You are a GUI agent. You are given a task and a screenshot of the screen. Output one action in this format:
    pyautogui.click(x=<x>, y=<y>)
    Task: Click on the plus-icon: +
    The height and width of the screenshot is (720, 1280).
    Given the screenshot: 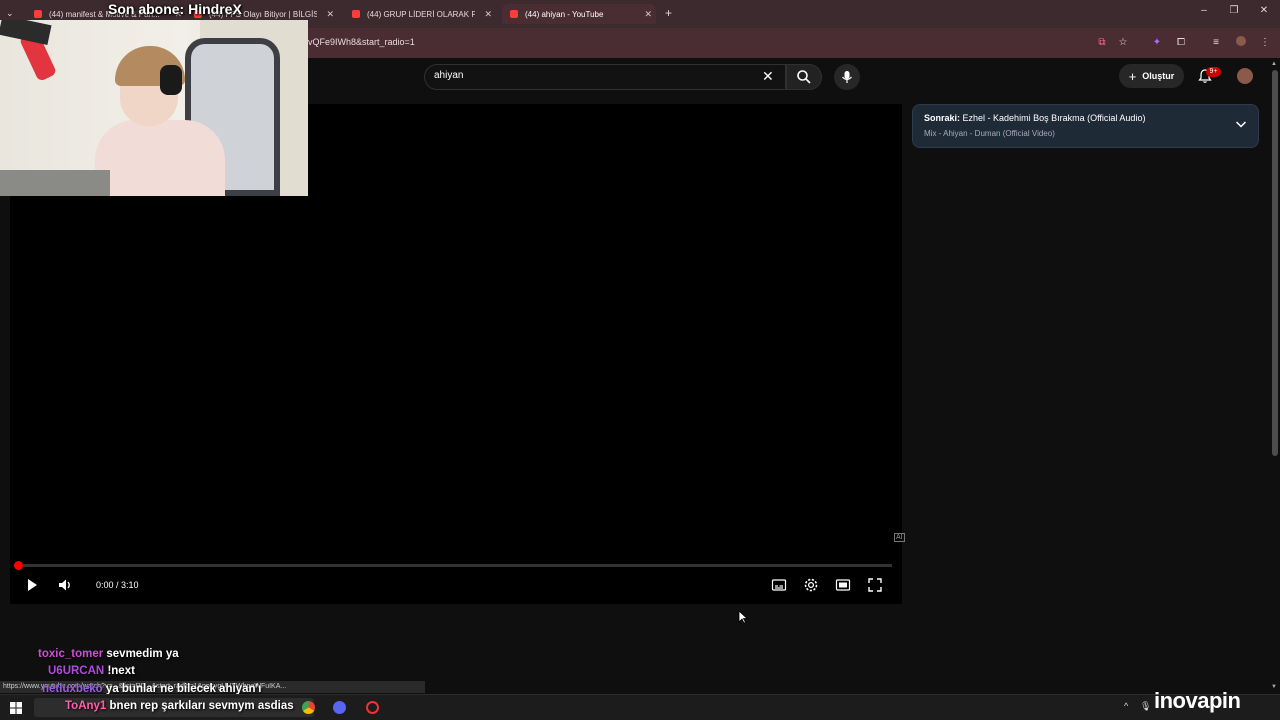 What is the action you would take?
    pyautogui.click(x=1132, y=76)
    